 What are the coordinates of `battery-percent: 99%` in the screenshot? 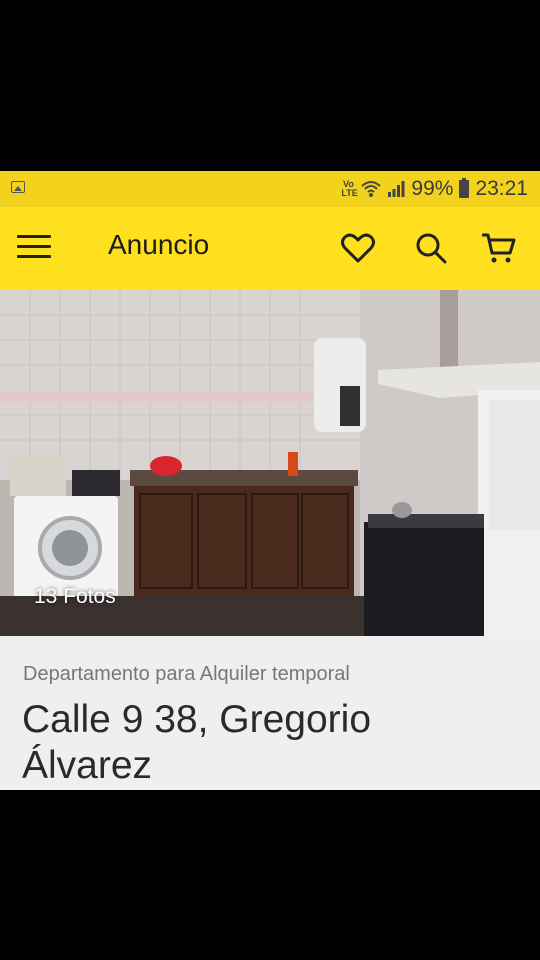 It's located at (432, 188).